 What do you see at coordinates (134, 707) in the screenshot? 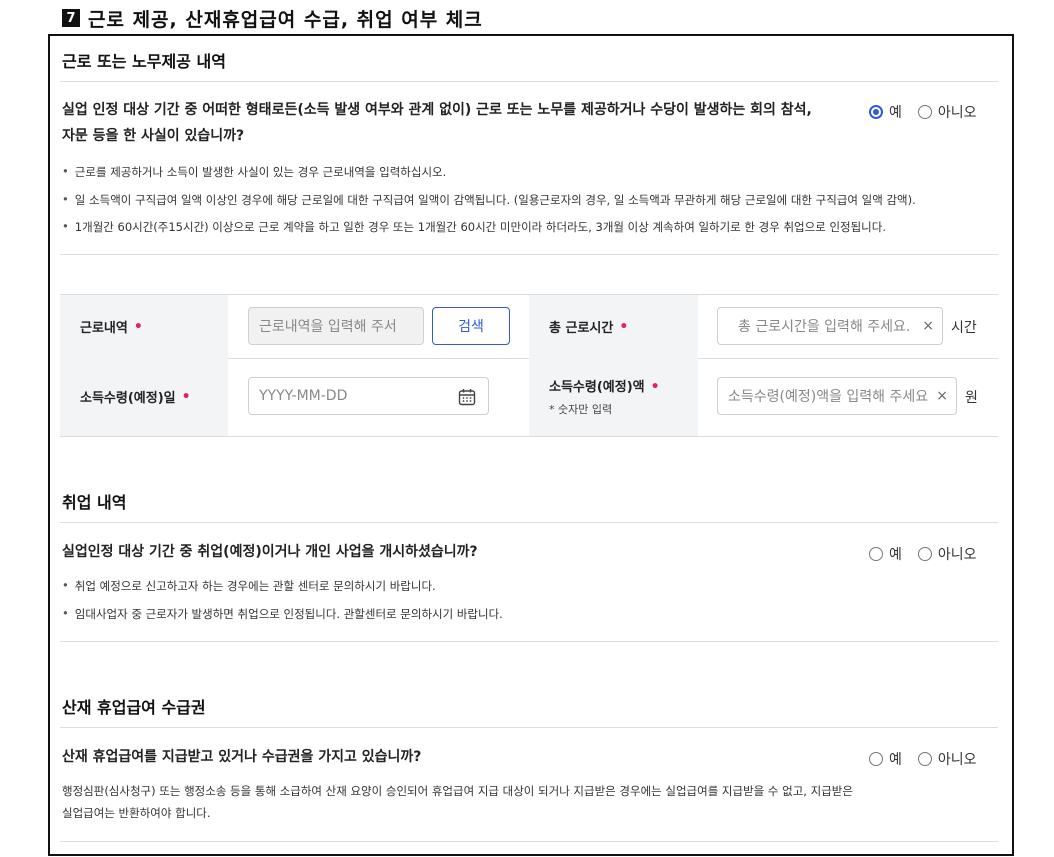
I see `industrial-section-title: 산재 휴업급여 수급권` at bounding box center [134, 707].